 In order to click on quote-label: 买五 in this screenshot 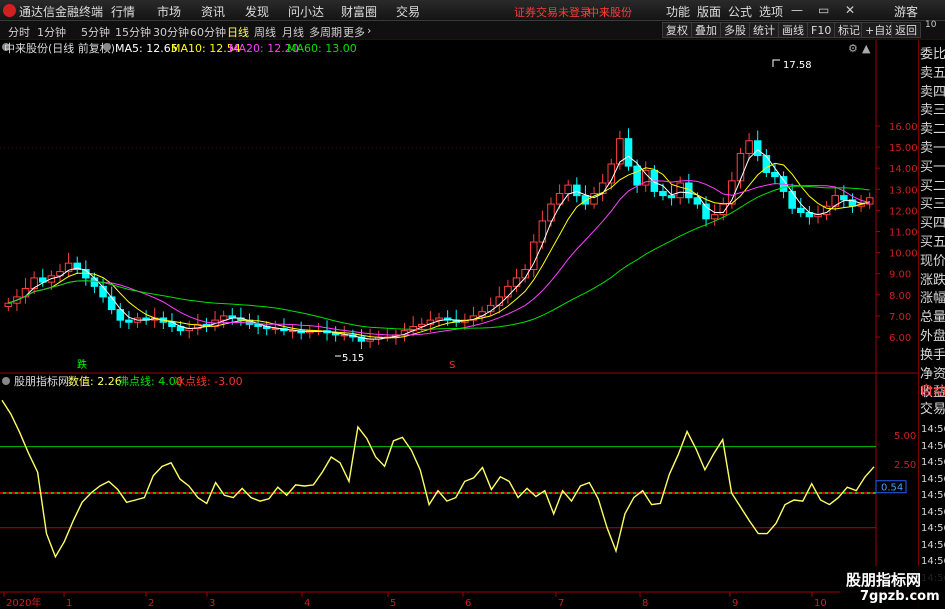, I will do `click(932, 242)`.